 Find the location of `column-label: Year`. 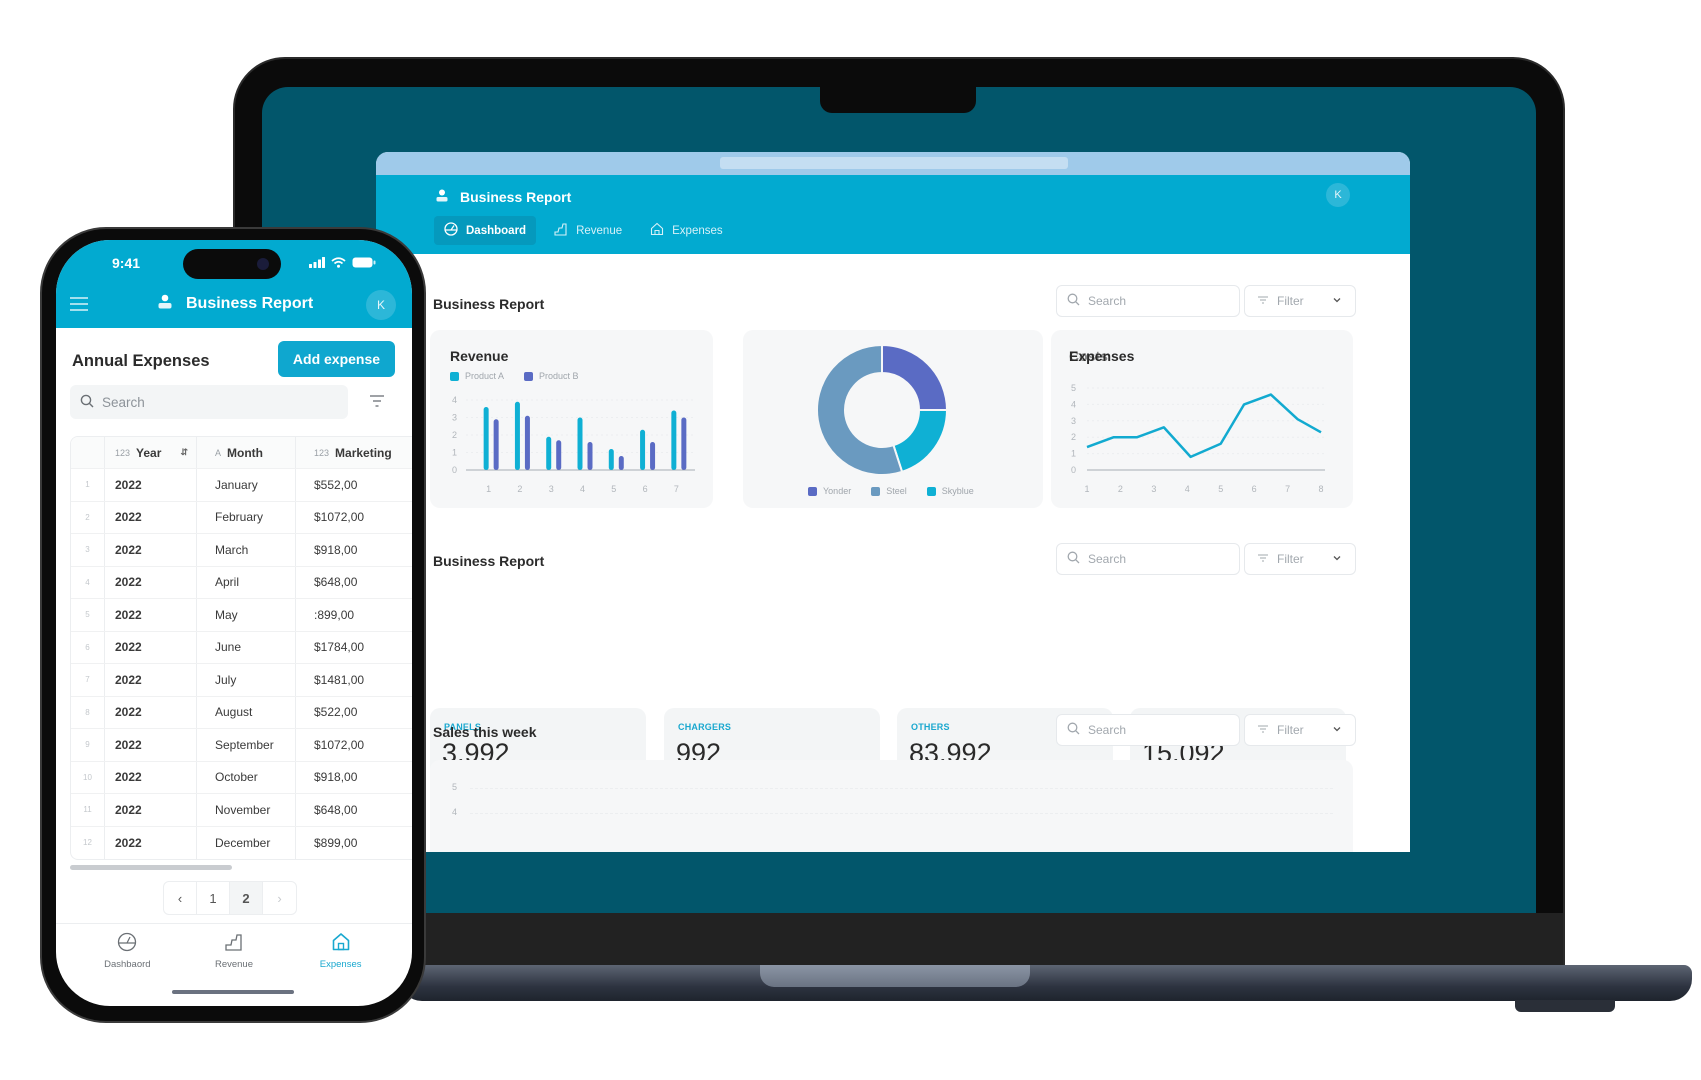

column-label: Year is located at coordinates (149, 452).